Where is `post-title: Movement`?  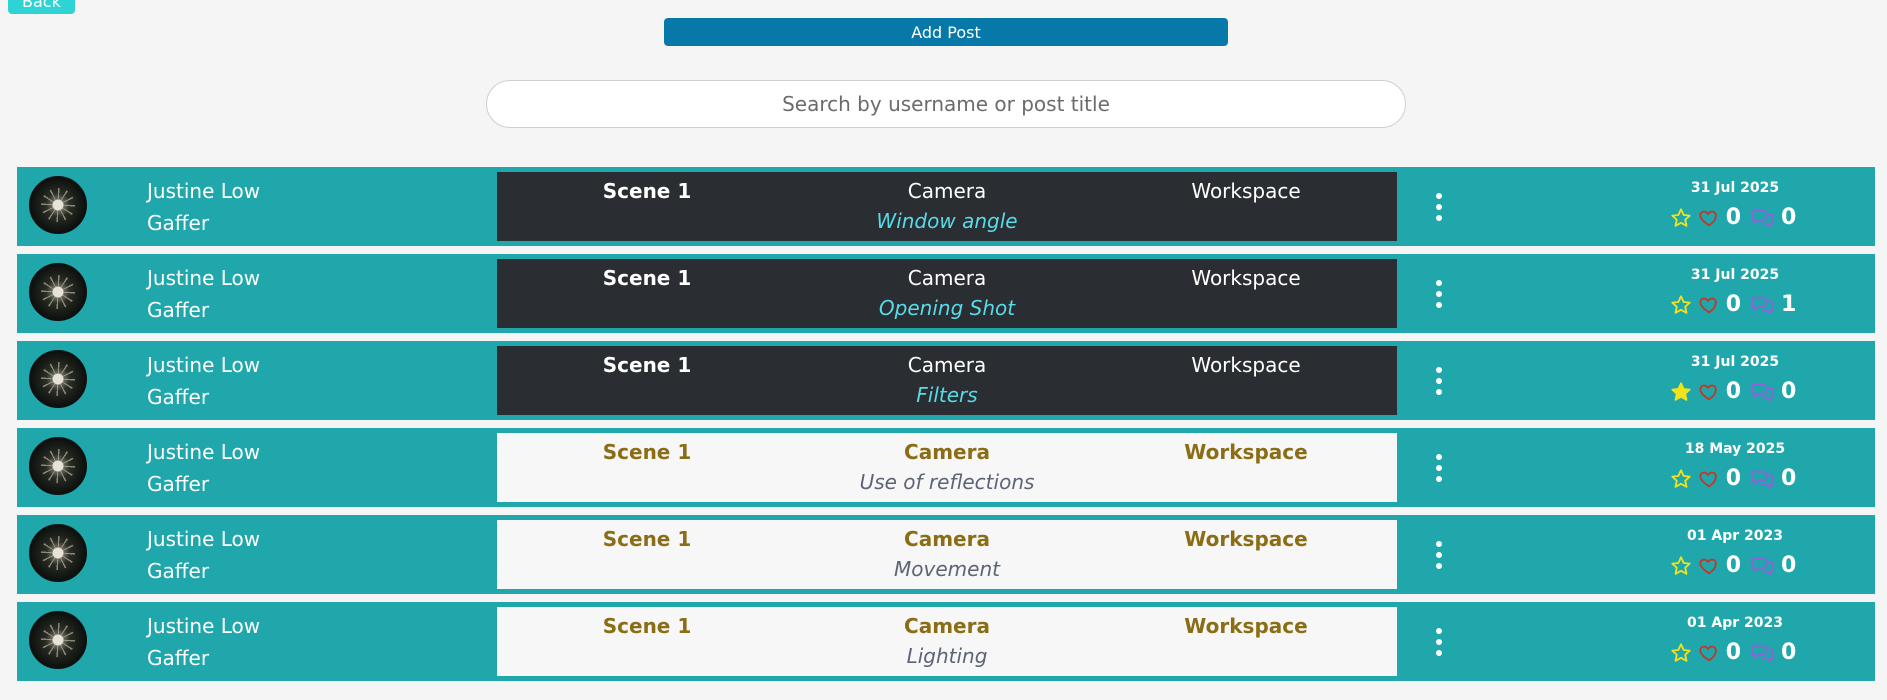 post-title: Movement is located at coordinates (947, 569).